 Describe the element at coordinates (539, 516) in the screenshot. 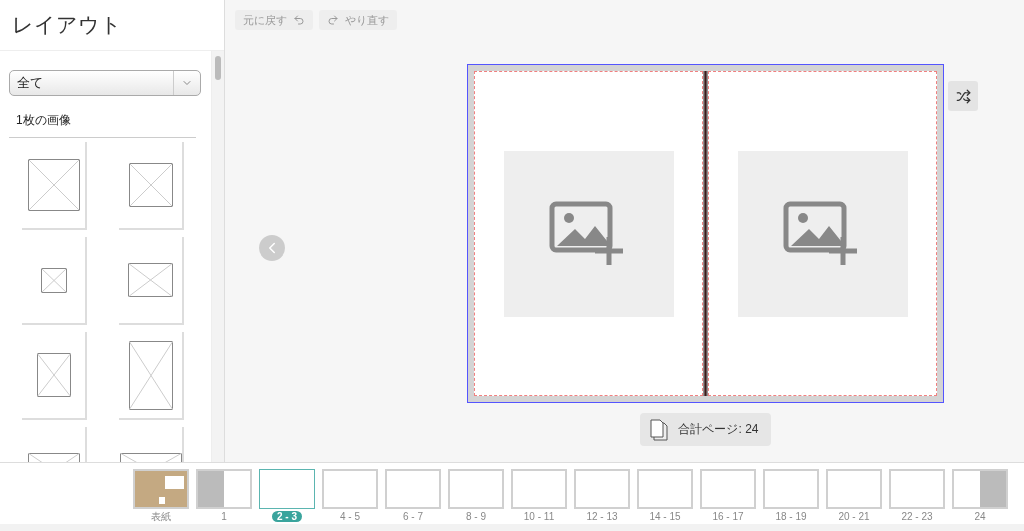

I see `page-label: 10 - 11` at that location.